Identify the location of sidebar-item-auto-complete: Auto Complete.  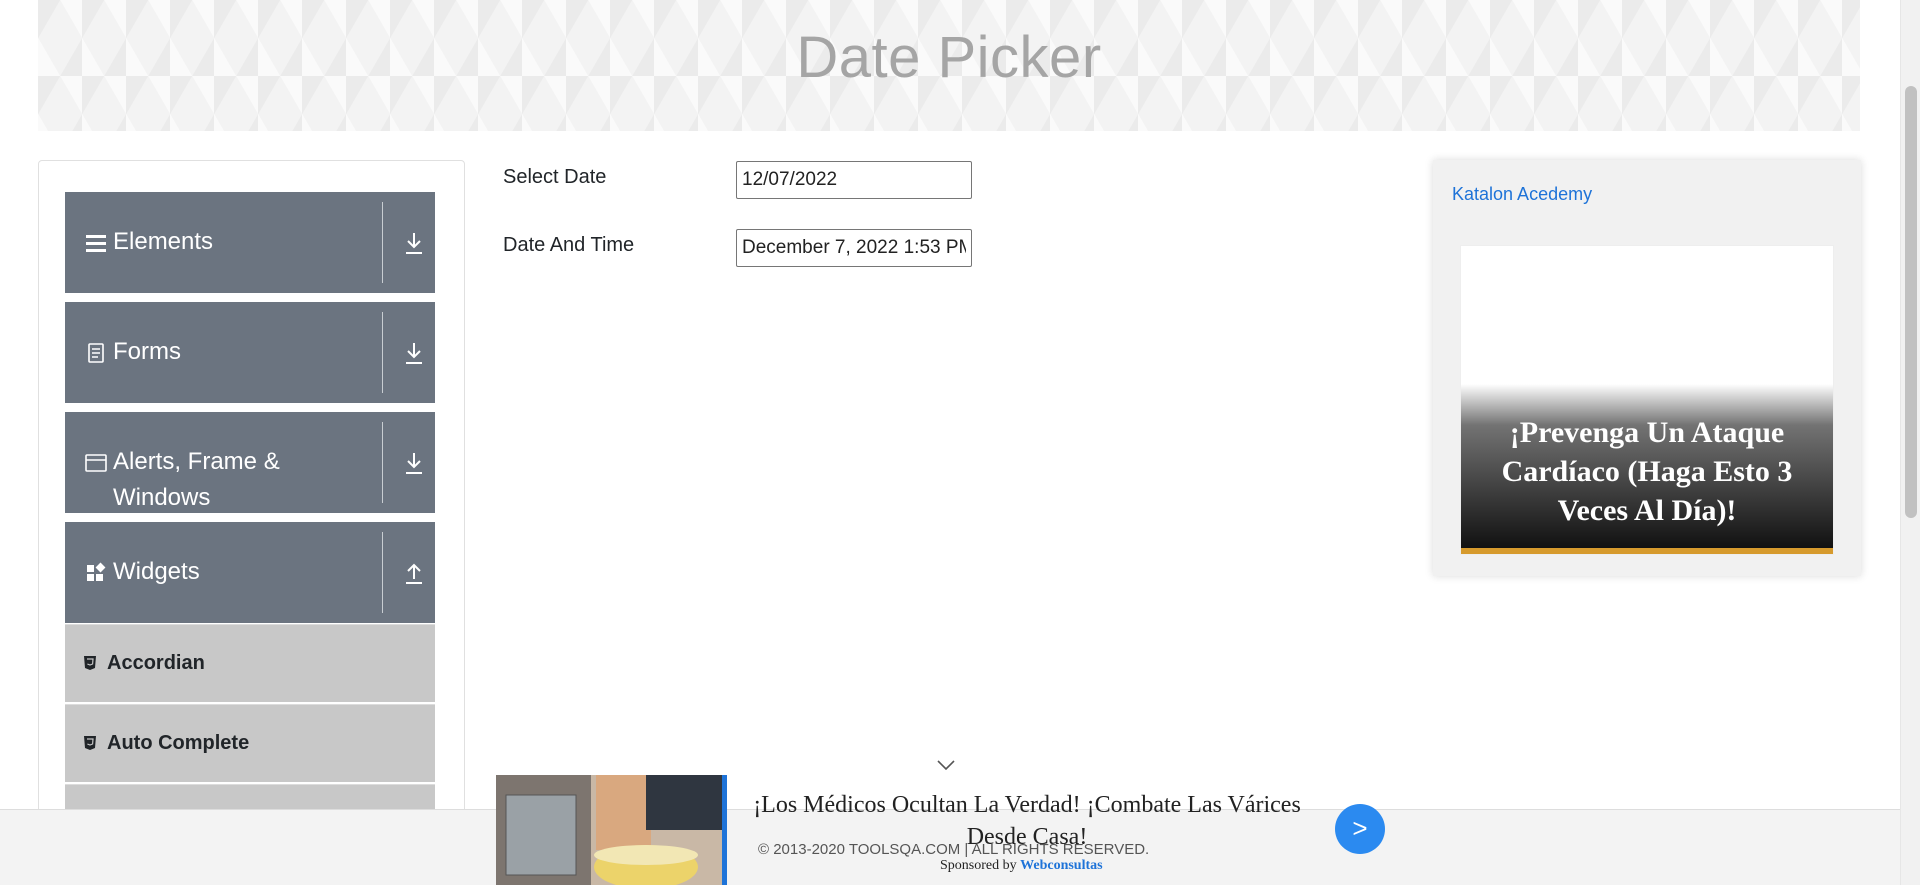
(250, 743).